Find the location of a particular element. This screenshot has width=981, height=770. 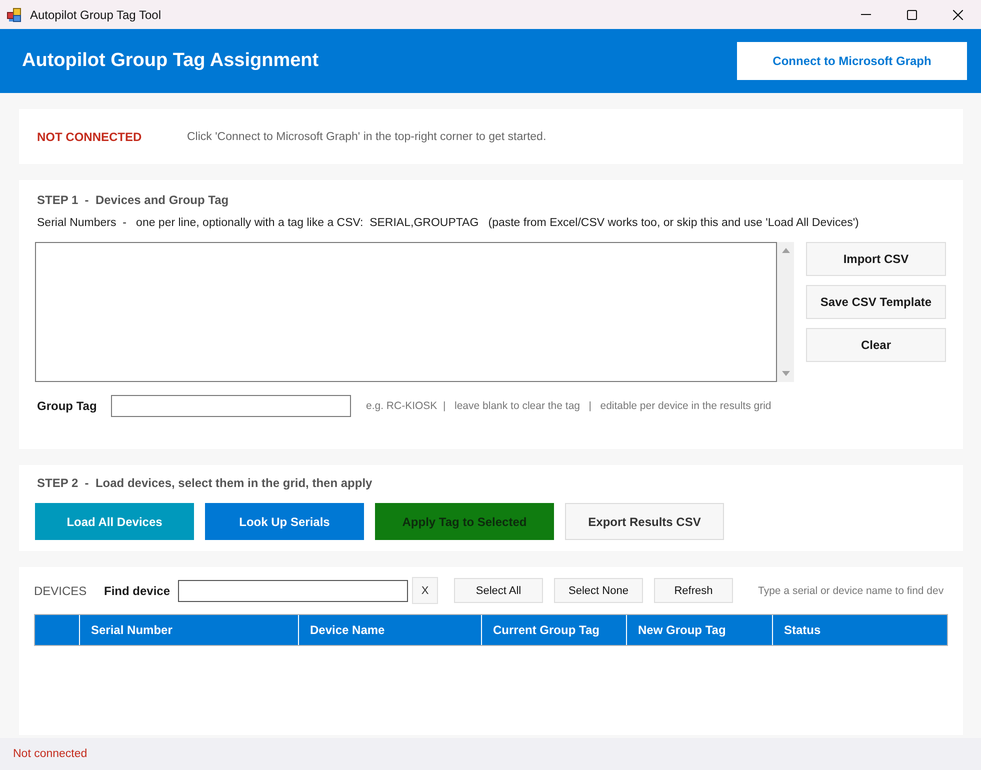

window-title: Autopilot Group Tag Tool is located at coordinates (95, 15).